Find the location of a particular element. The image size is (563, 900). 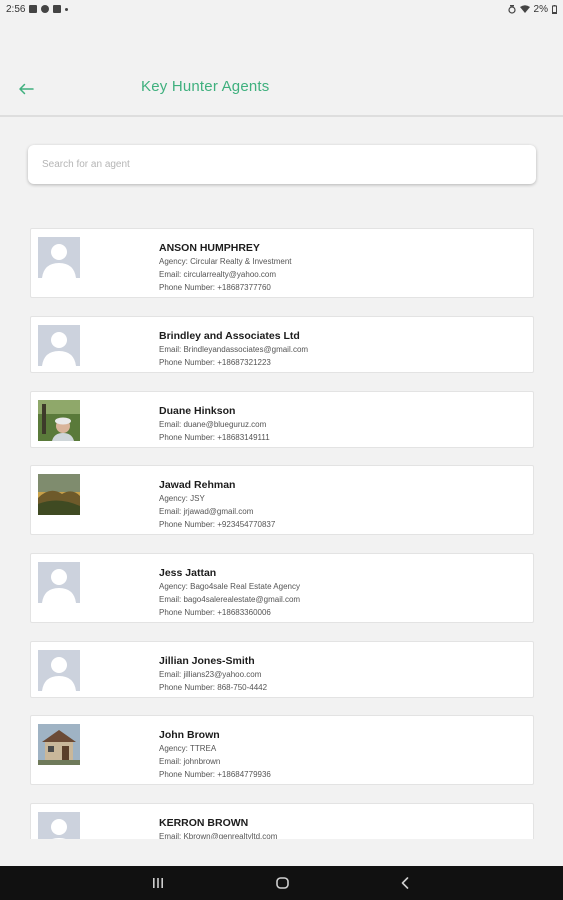

agent-phone: Phone Number: +923454770837 is located at coordinates (217, 524).